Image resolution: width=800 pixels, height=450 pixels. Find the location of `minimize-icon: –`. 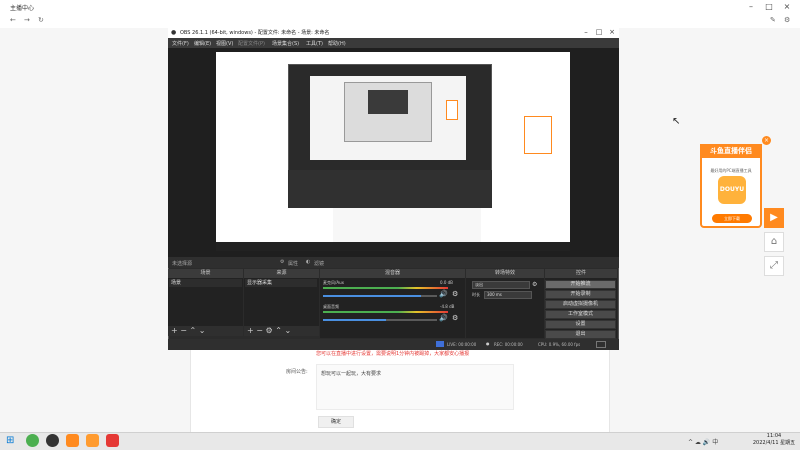

minimize-icon: – is located at coordinates (751, 7).